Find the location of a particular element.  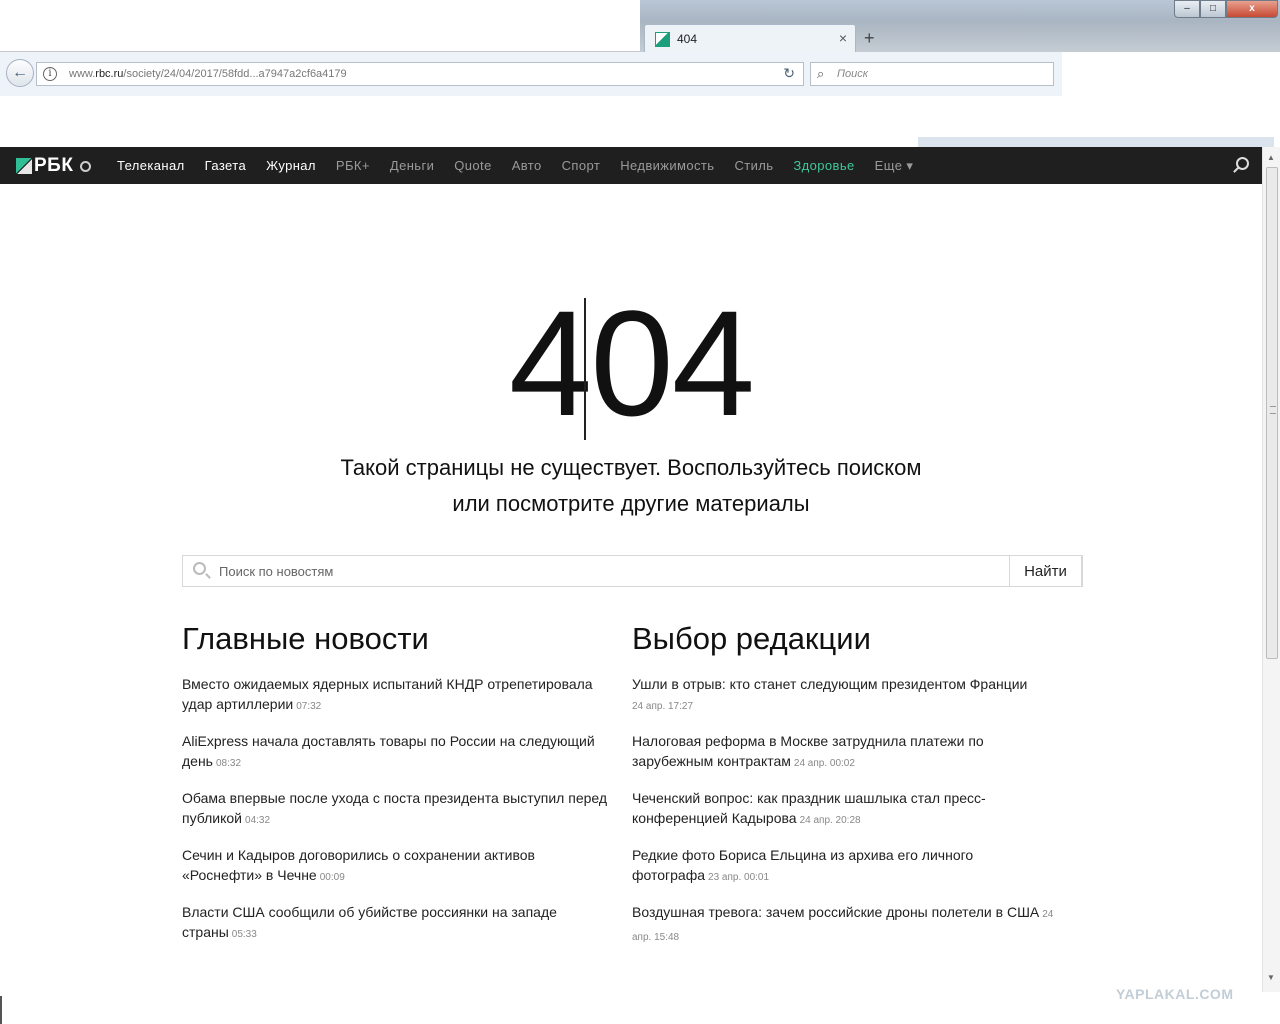

news-time: 08:32 is located at coordinates (228, 763).